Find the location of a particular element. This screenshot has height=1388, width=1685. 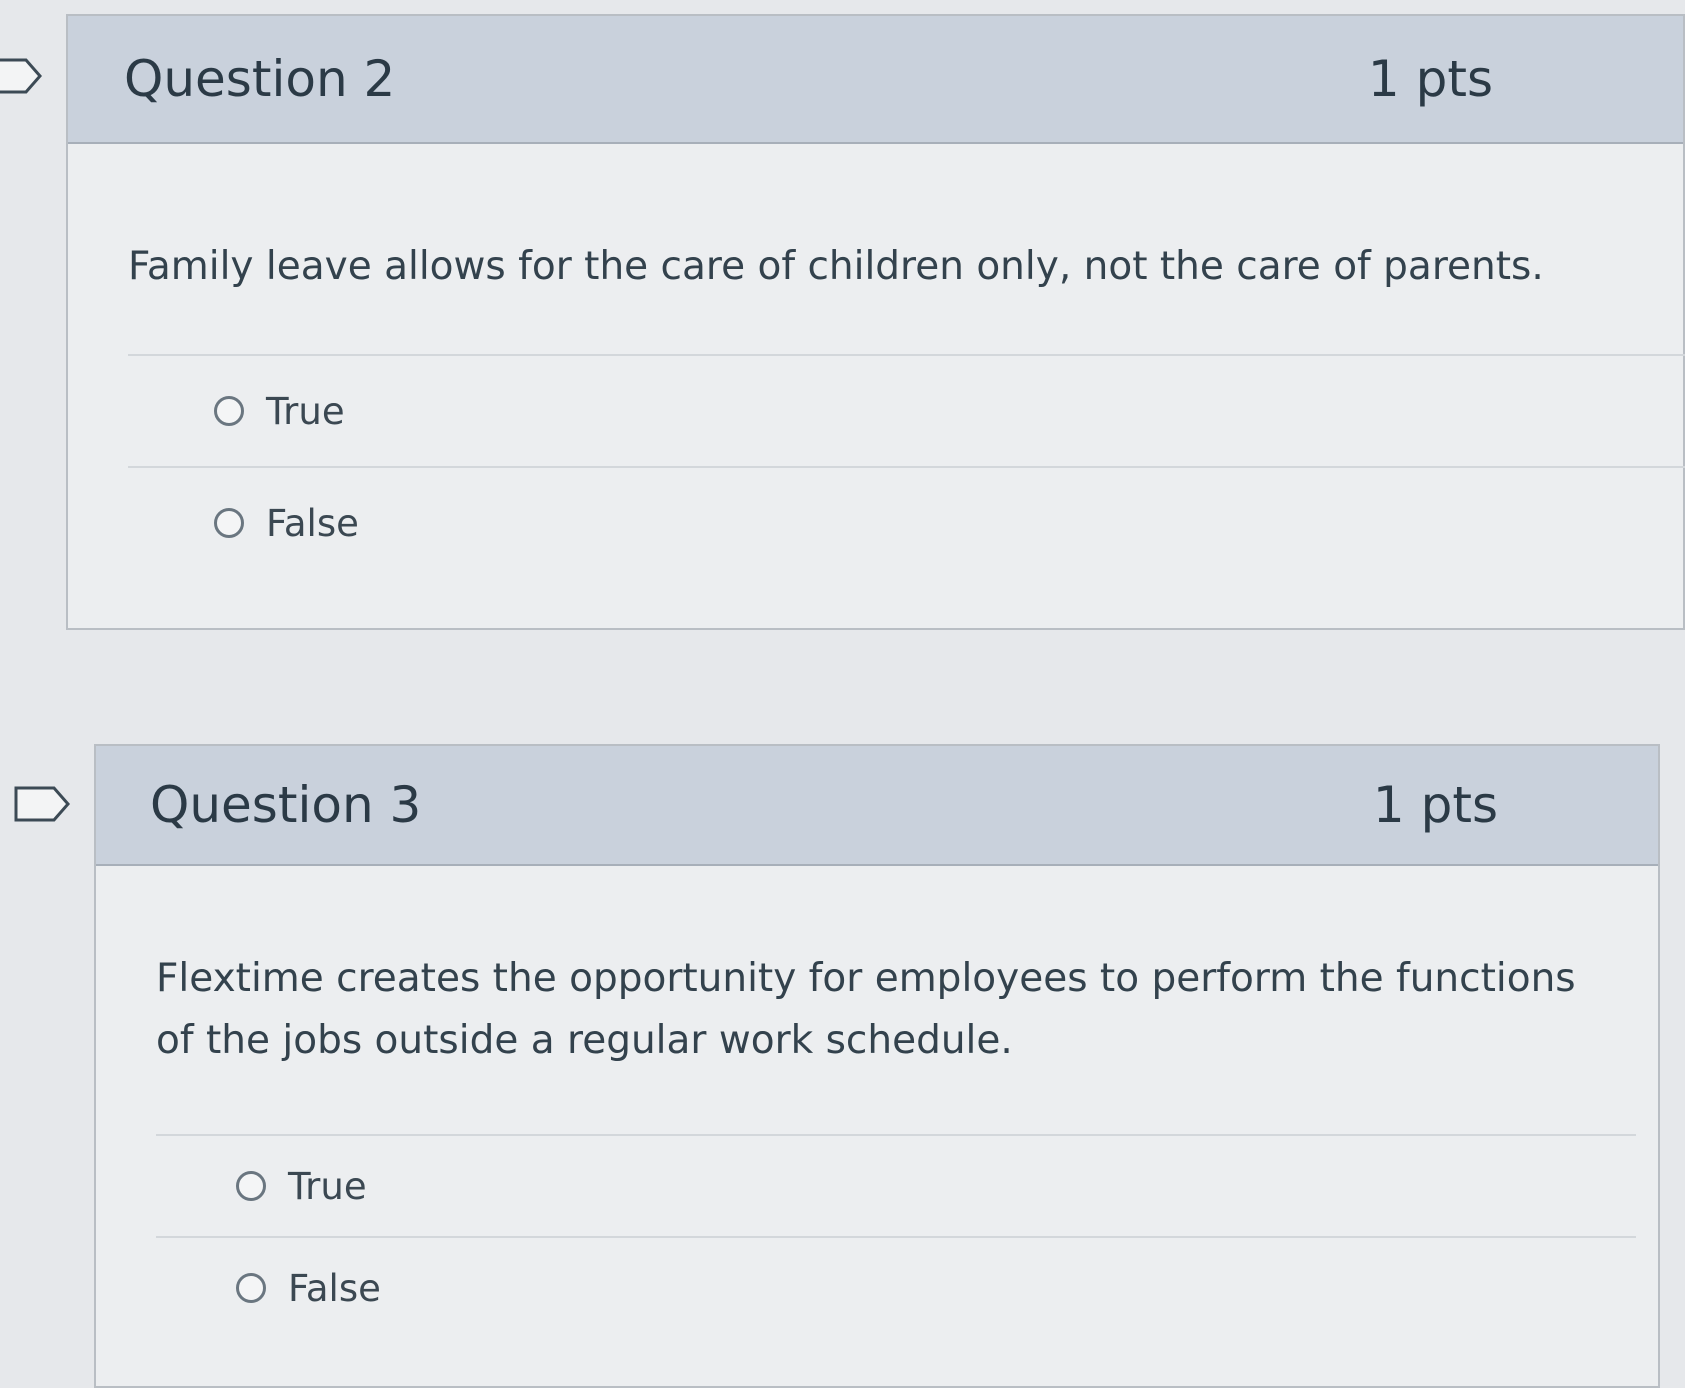

question-header: Question 3 1 pts is located at coordinates (877, 806).